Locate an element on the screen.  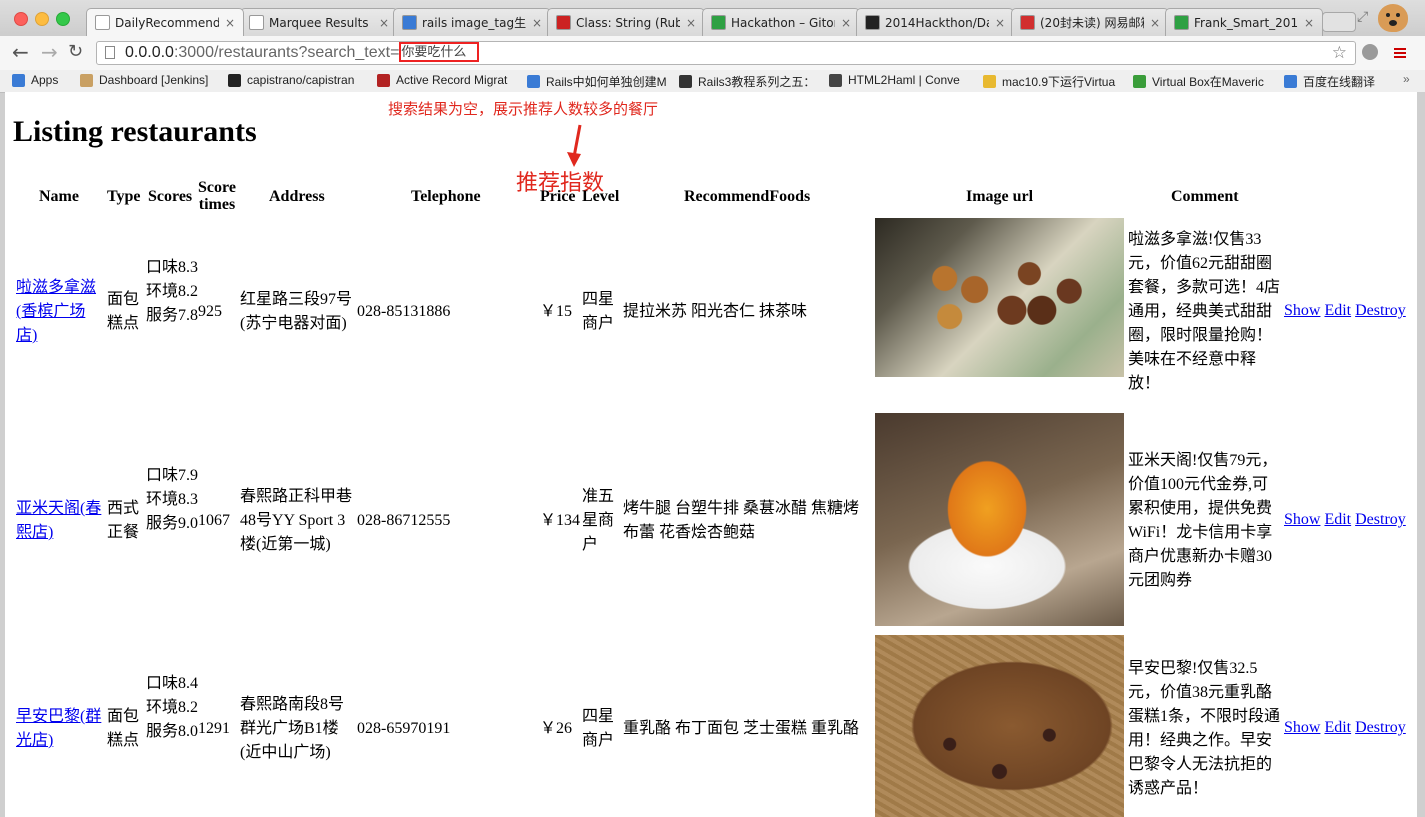
extension-icon is located at coordinates (1370, 52).